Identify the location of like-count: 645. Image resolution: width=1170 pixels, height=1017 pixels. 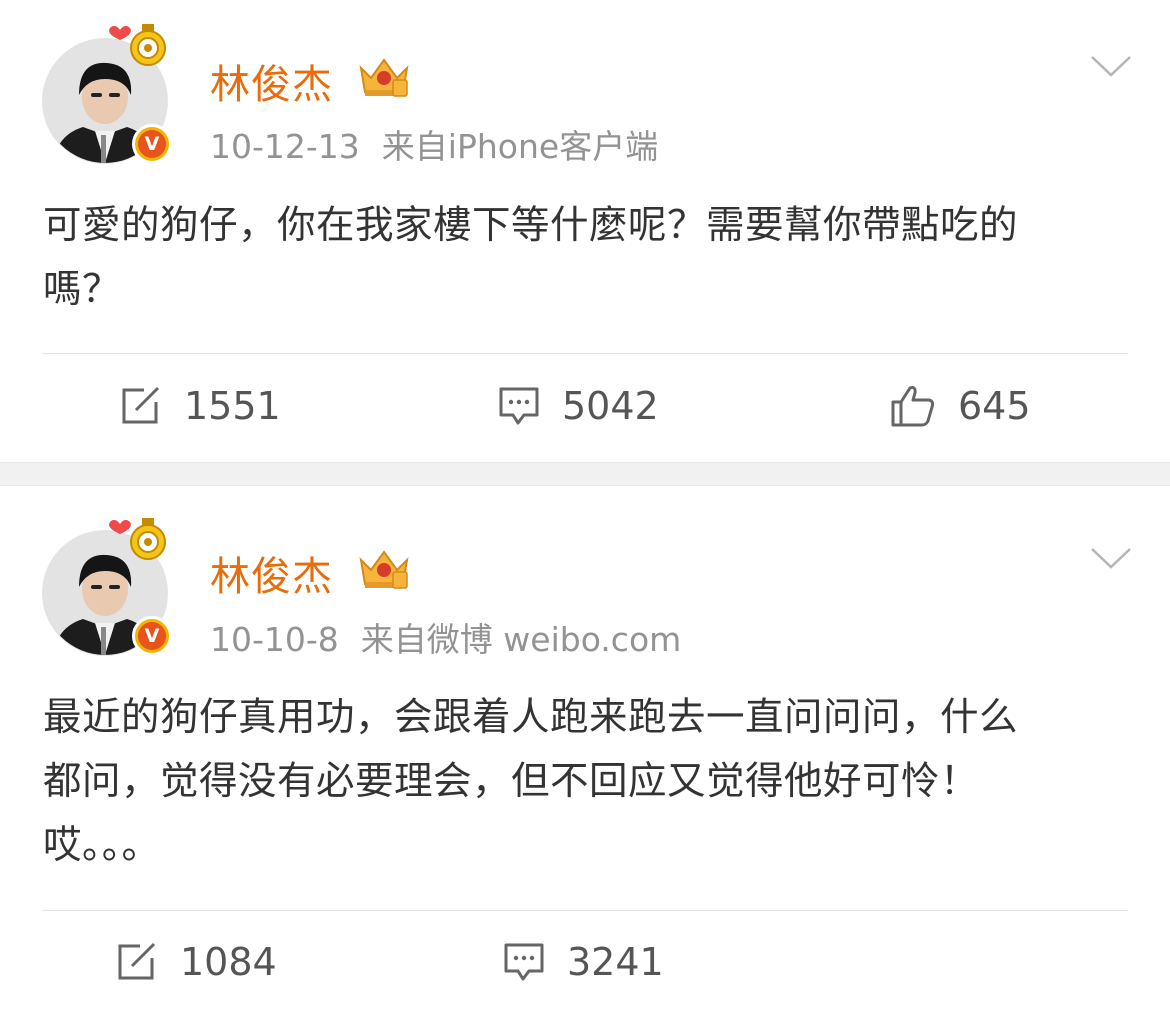
(994, 406).